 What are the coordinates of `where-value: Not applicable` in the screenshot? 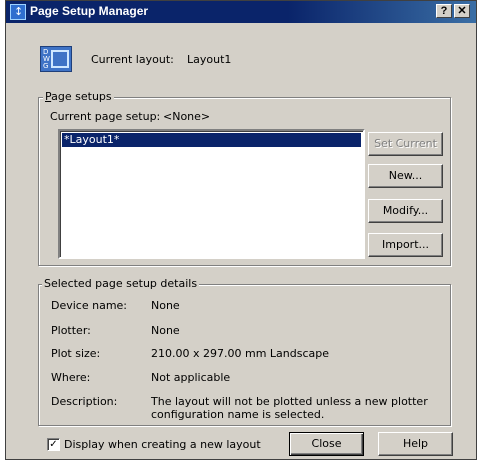 It's located at (191, 377).